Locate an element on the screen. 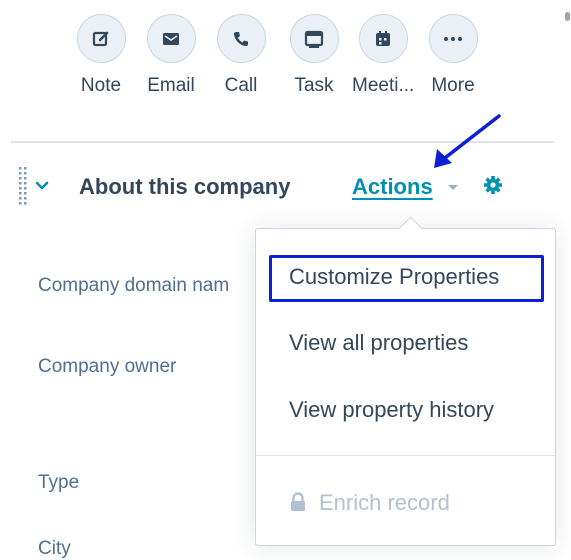 The width and height of the screenshot is (571, 560). menu-item-enrich-record: Enrich record is located at coordinates (369, 503).